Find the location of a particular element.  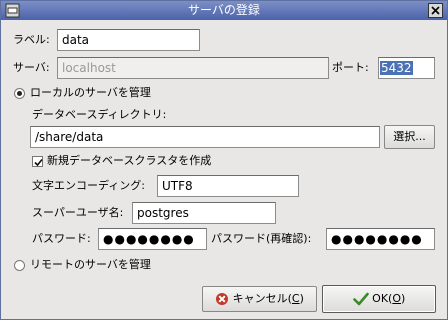

server-input: localhost is located at coordinates (193, 68).